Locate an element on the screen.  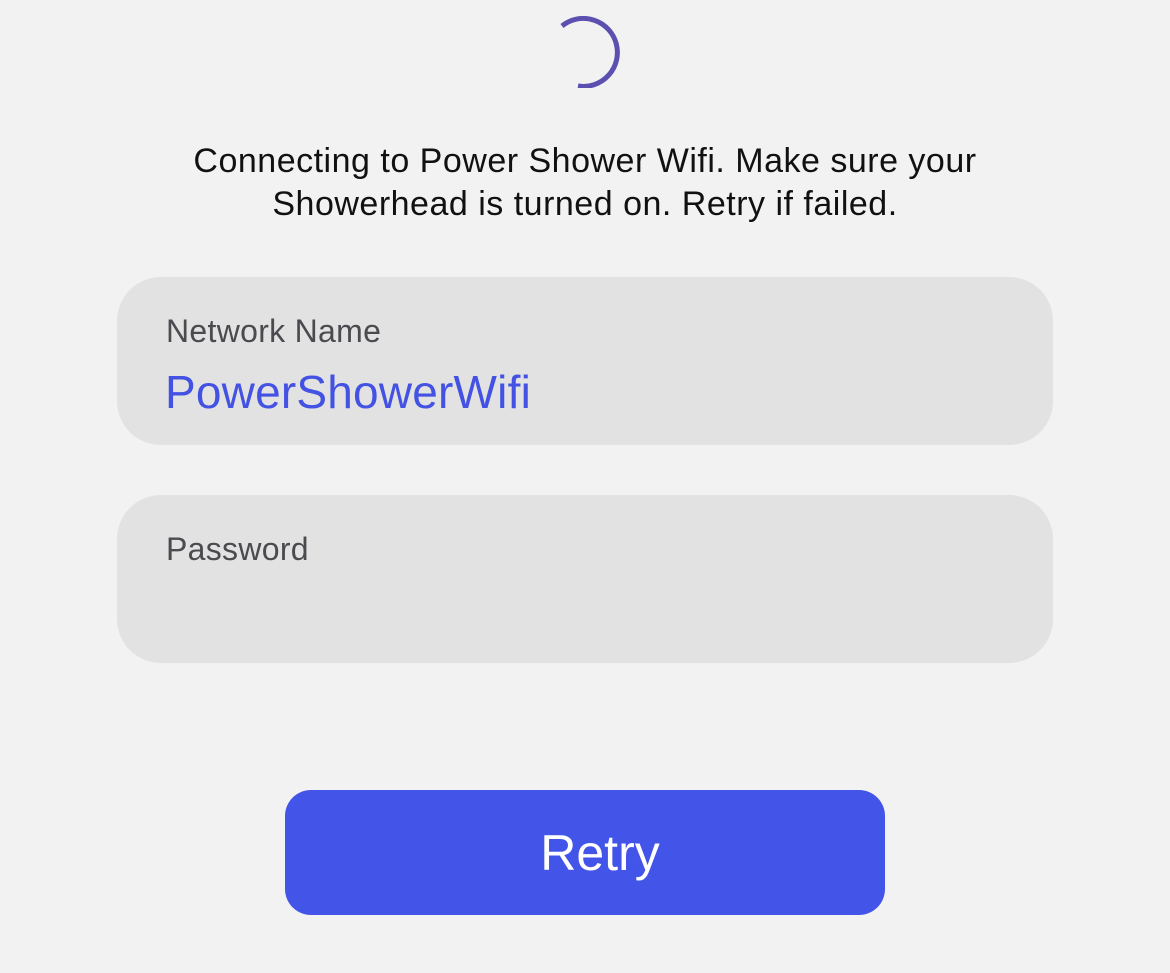
network-name-label: Network Name is located at coordinates (274, 331).